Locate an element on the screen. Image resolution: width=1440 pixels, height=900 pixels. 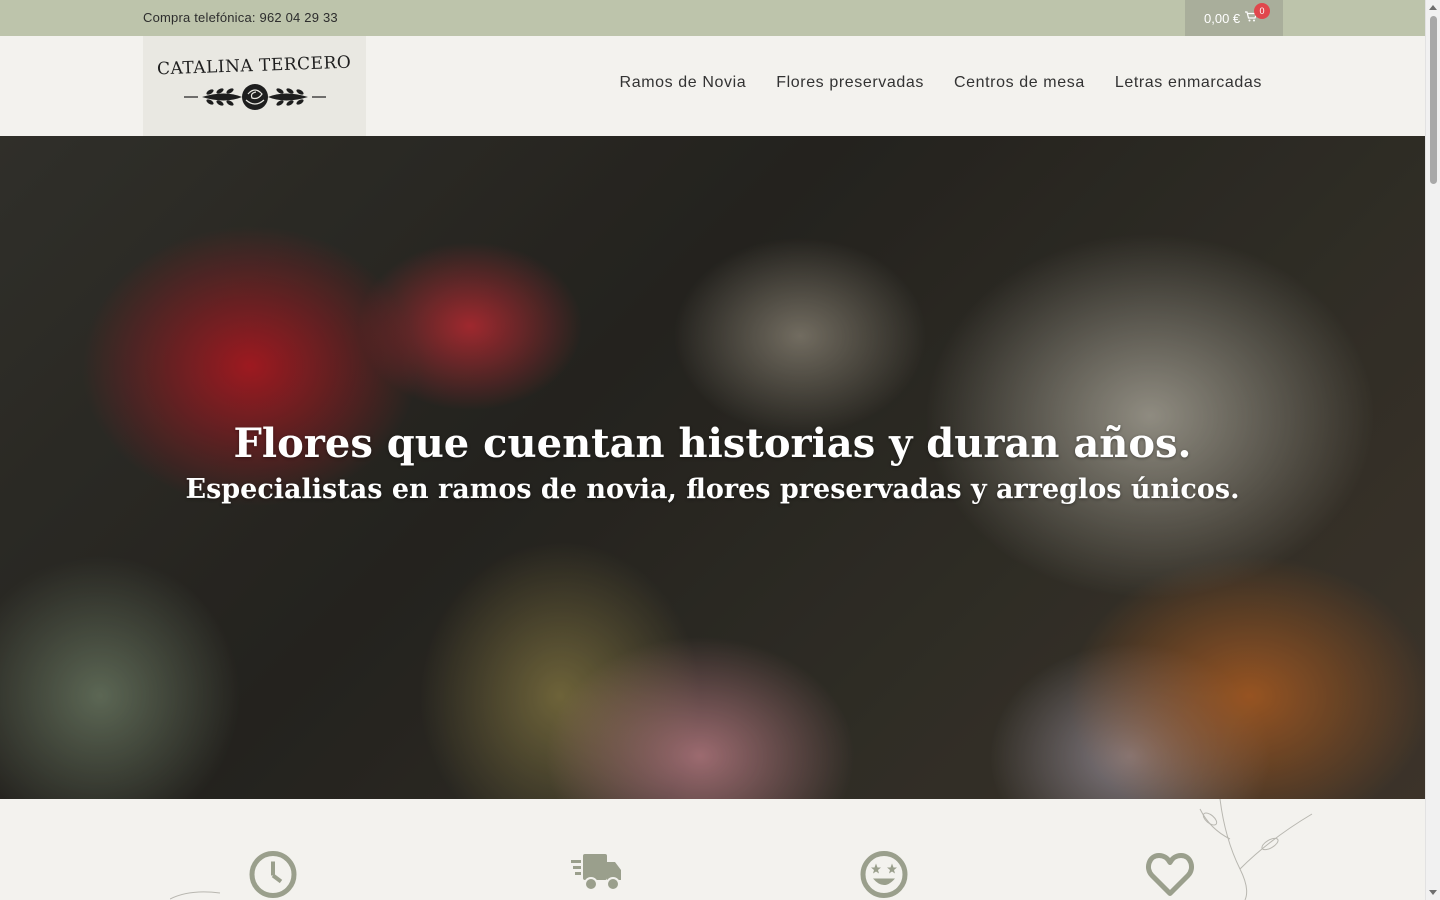
cart-count-badge: 0 is located at coordinates (1262, 11).